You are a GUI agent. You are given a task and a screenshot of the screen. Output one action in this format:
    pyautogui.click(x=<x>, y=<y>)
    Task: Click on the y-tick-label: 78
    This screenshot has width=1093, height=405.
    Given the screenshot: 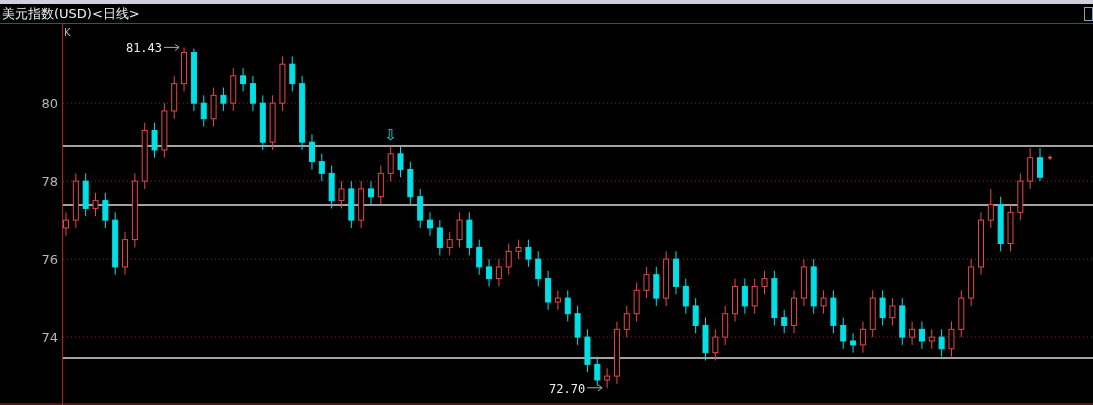 What is the action you would take?
    pyautogui.click(x=49, y=182)
    